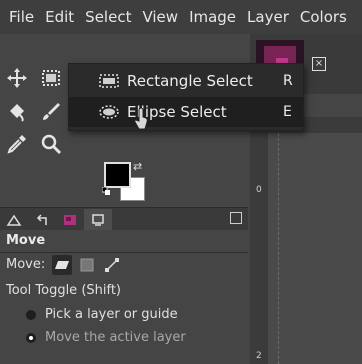 Image resolution: width=362 pixels, height=364 pixels. I want to click on rectangle-select-shortcut: R, so click(288, 81).